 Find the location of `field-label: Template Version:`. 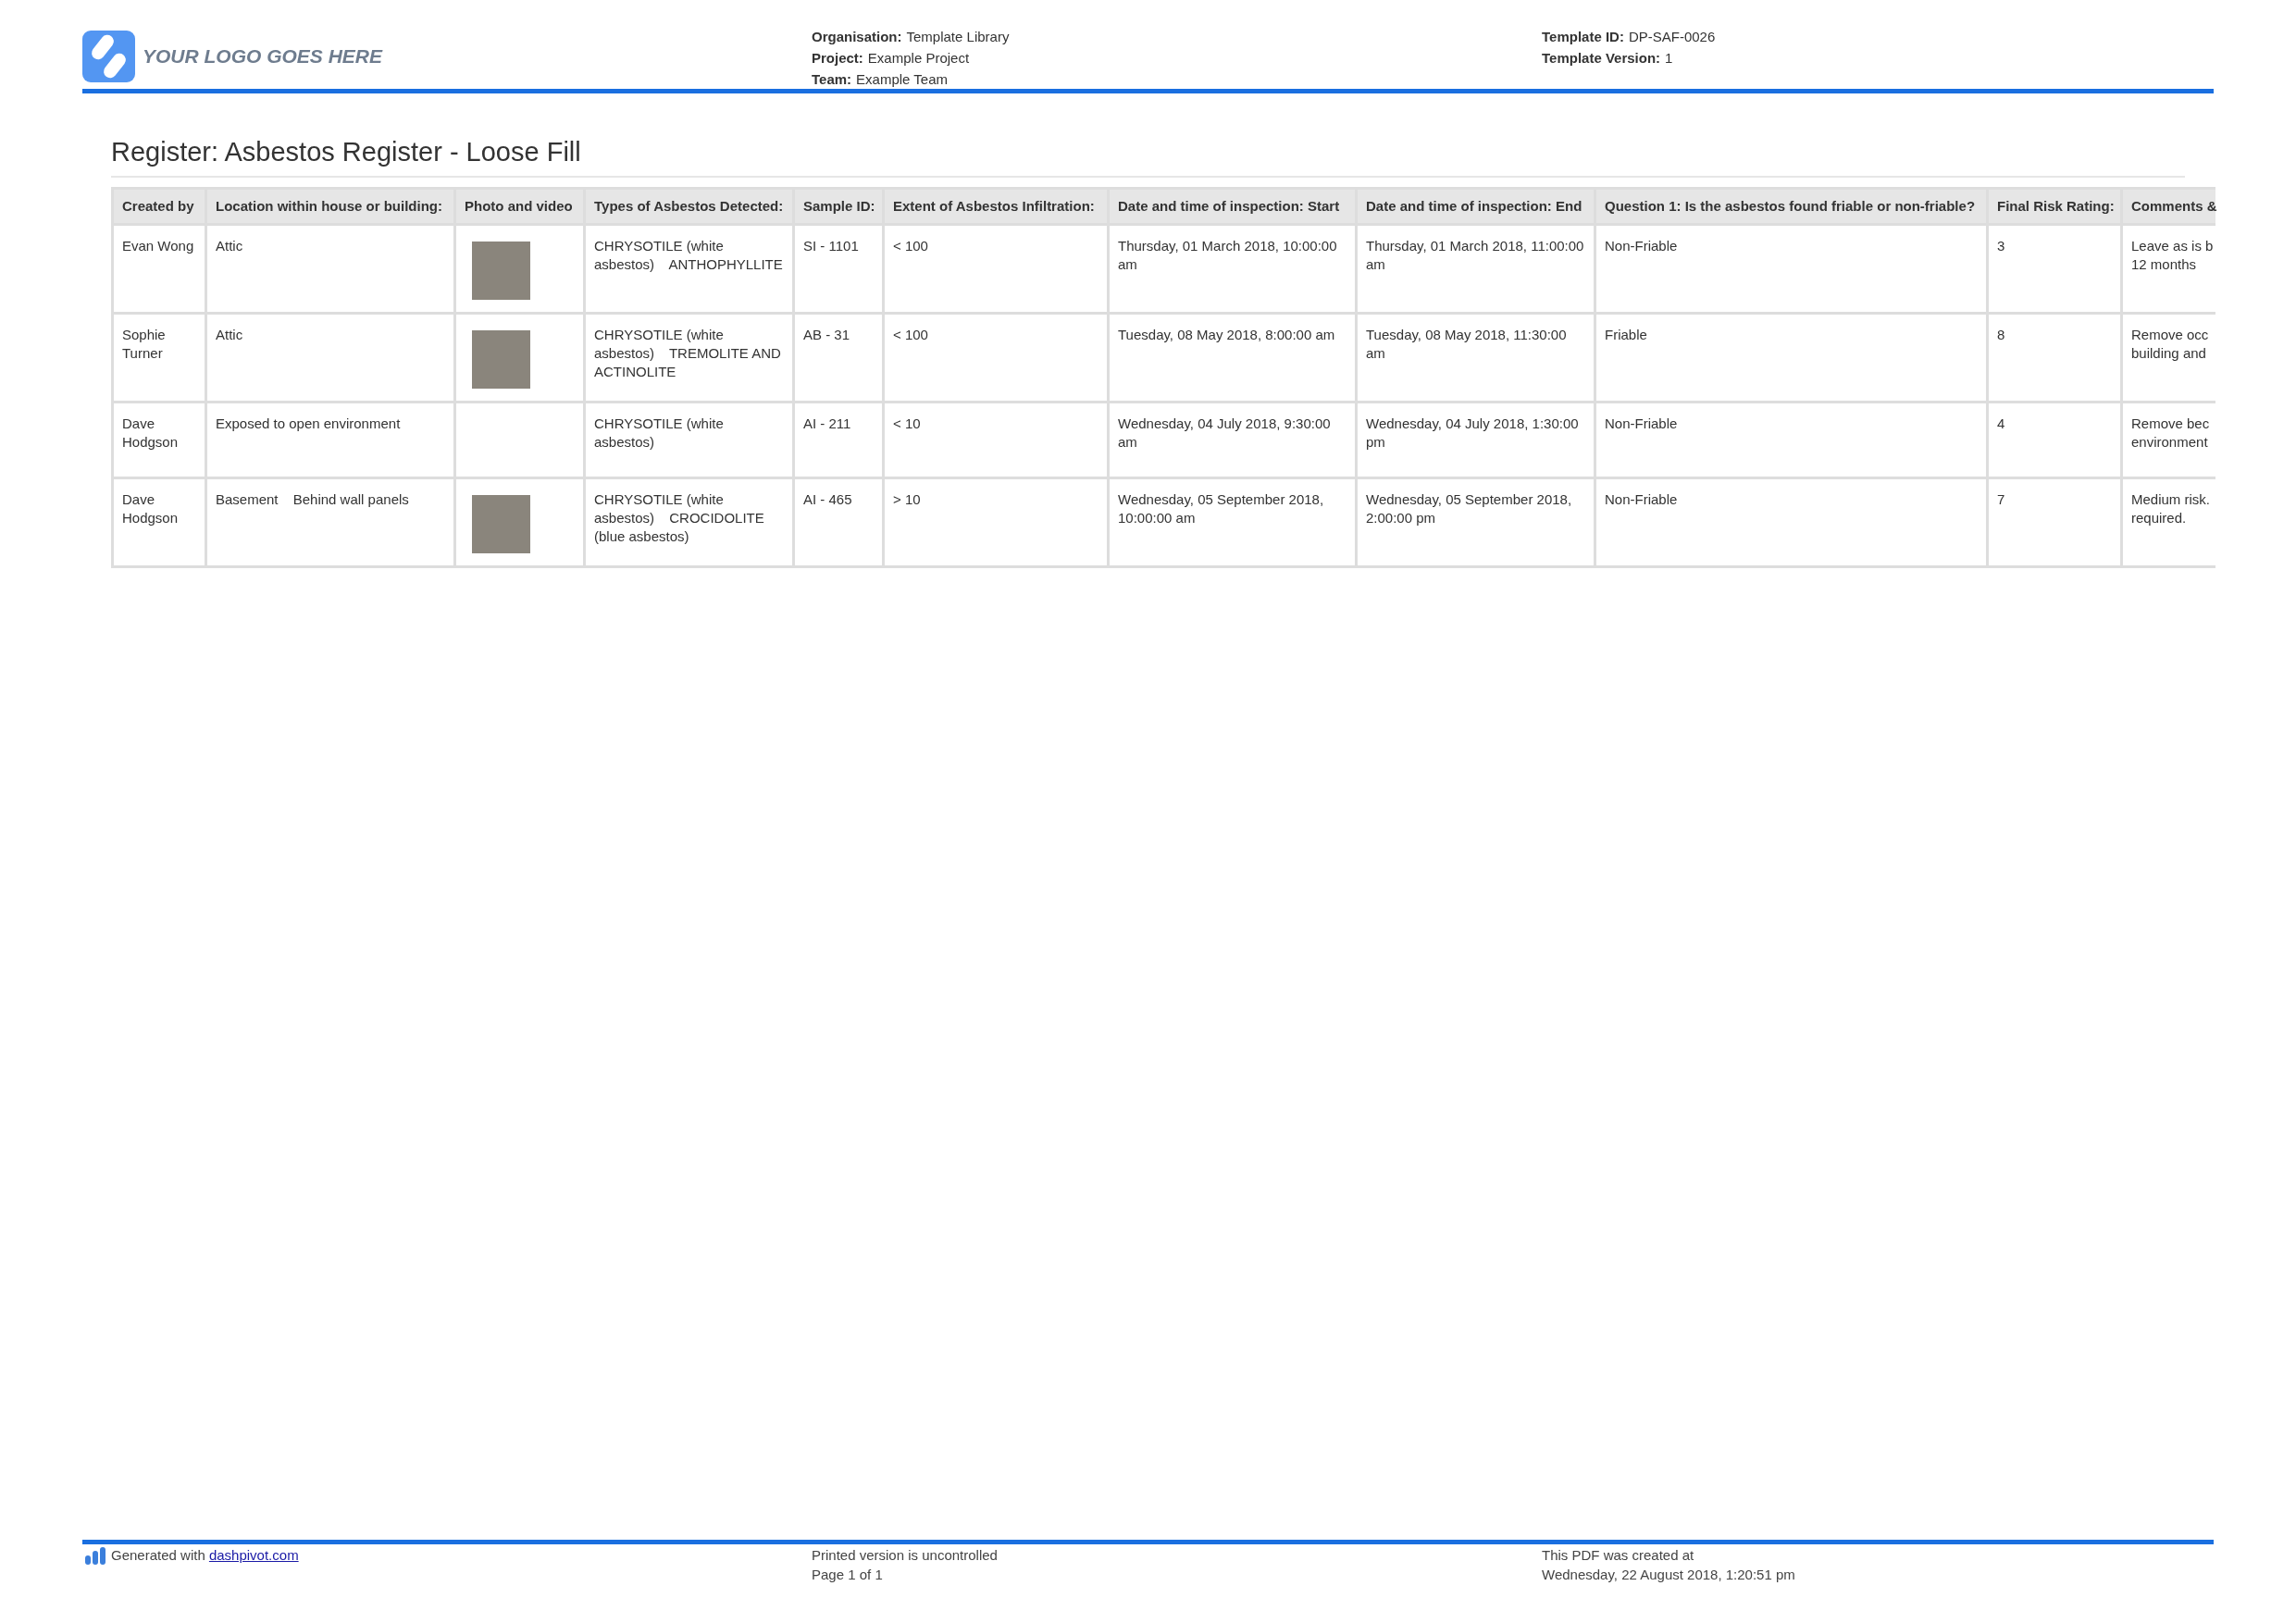

field-label: Template Version: is located at coordinates (1602, 58).